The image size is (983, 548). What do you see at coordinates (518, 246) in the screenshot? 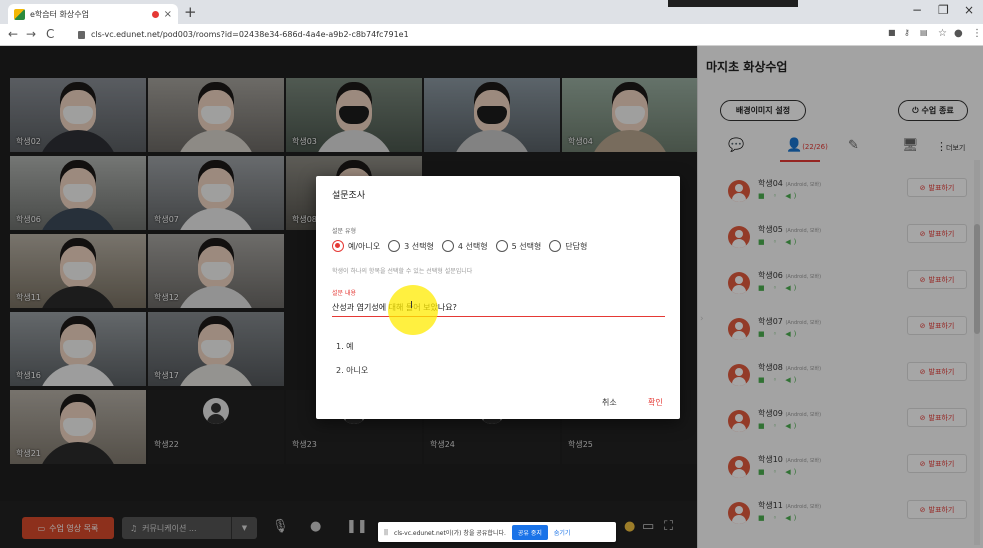
I see `radio-5-choice: 5 선택형` at bounding box center [518, 246].